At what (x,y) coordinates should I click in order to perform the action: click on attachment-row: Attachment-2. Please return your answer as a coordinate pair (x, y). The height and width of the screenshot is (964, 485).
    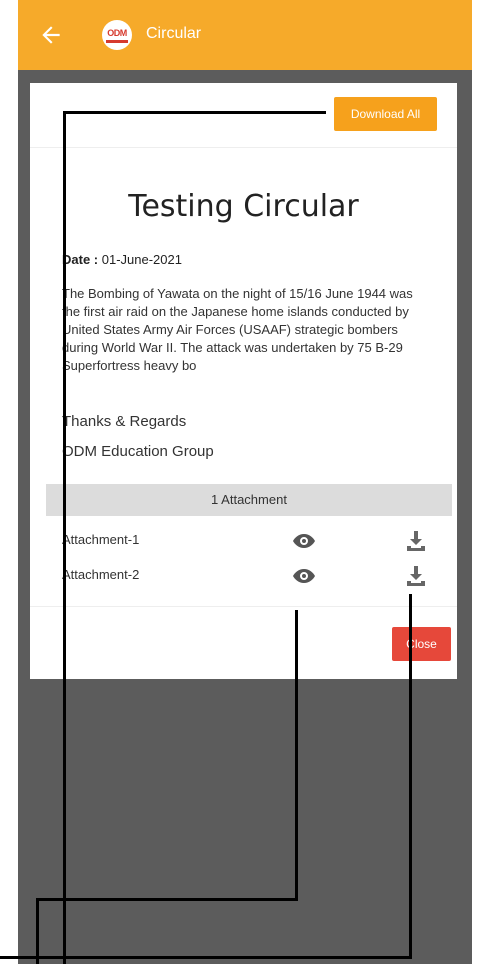
    Looking at the image, I should click on (252, 576).